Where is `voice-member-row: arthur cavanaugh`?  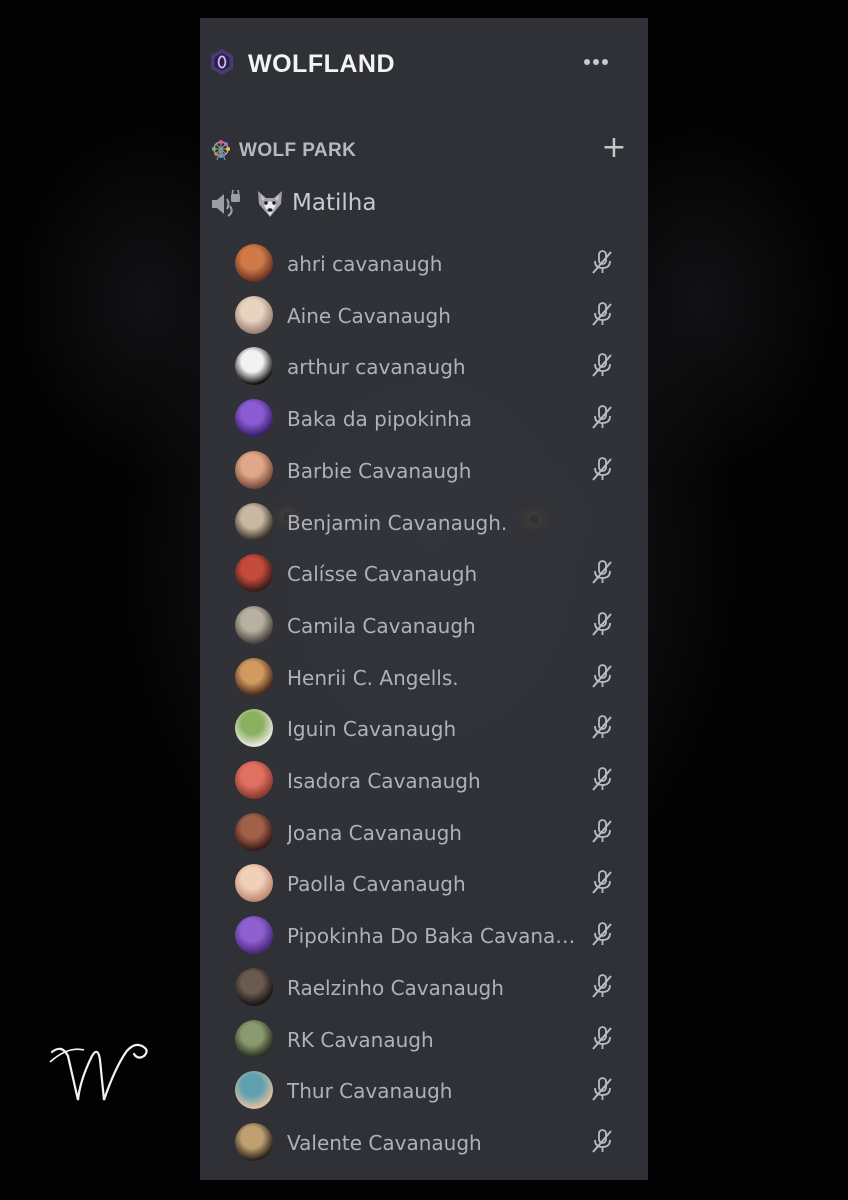 voice-member-row: arthur cavanaugh is located at coordinates (424, 367).